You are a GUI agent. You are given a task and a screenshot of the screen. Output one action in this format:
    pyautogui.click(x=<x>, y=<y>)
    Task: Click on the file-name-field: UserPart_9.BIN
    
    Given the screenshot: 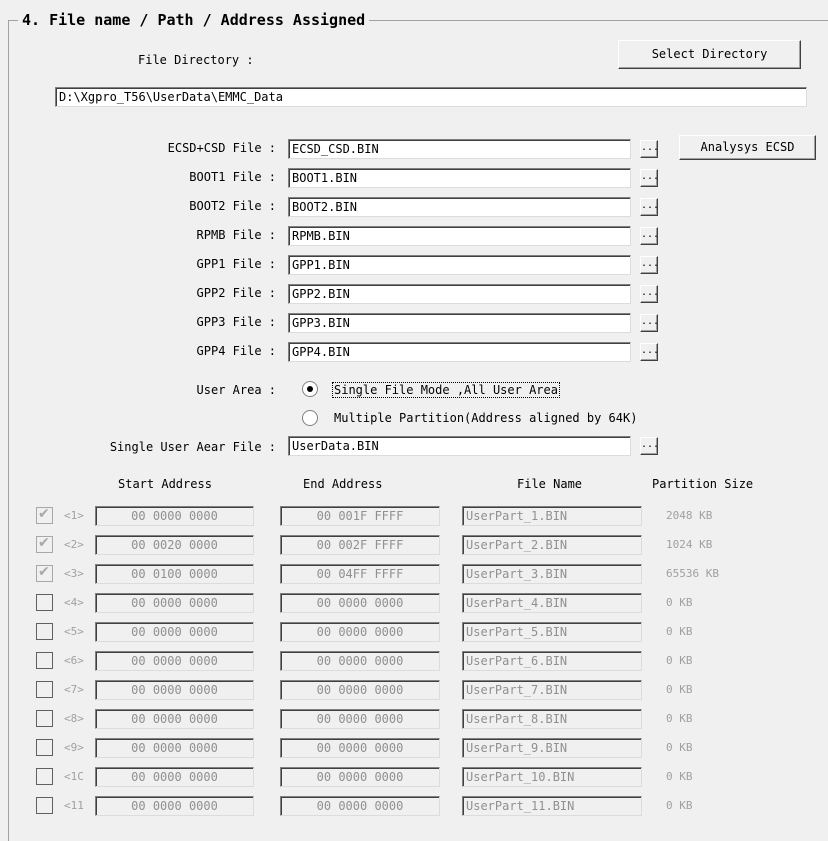 What is the action you would take?
    pyautogui.click(x=552, y=748)
    